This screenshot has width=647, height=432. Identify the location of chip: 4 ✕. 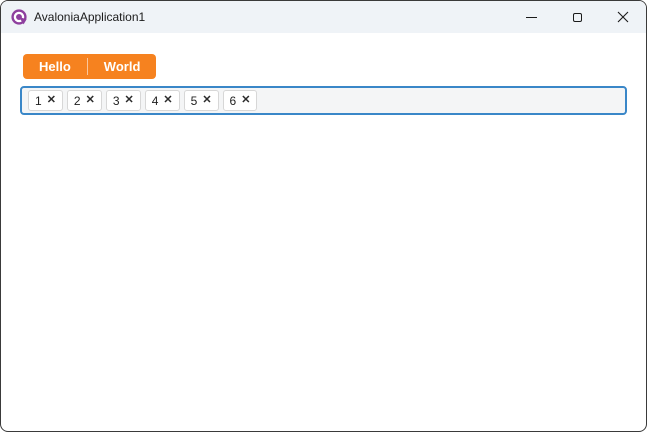
(162, 100).